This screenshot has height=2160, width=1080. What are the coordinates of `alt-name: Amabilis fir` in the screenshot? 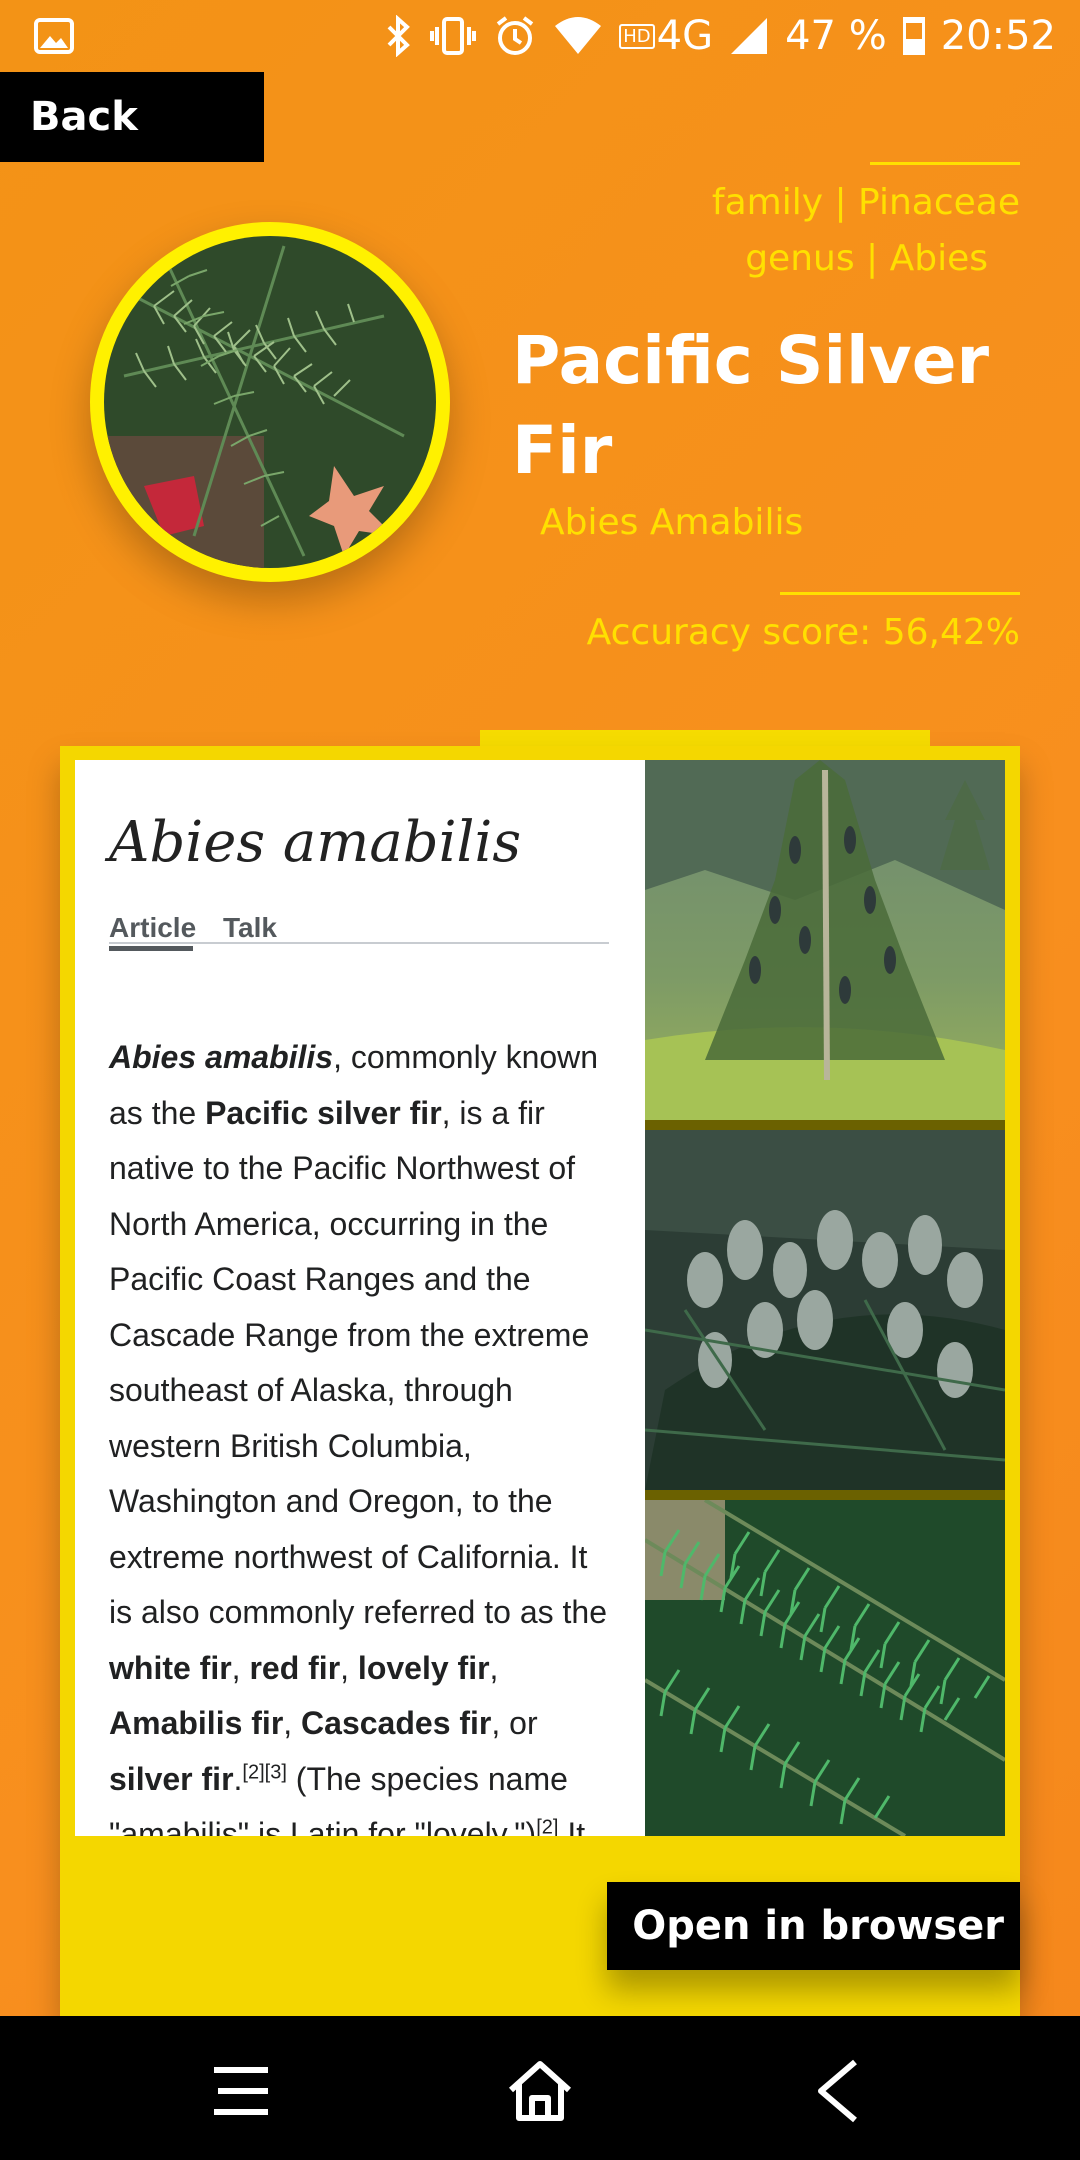 It's located at (196, 1723).